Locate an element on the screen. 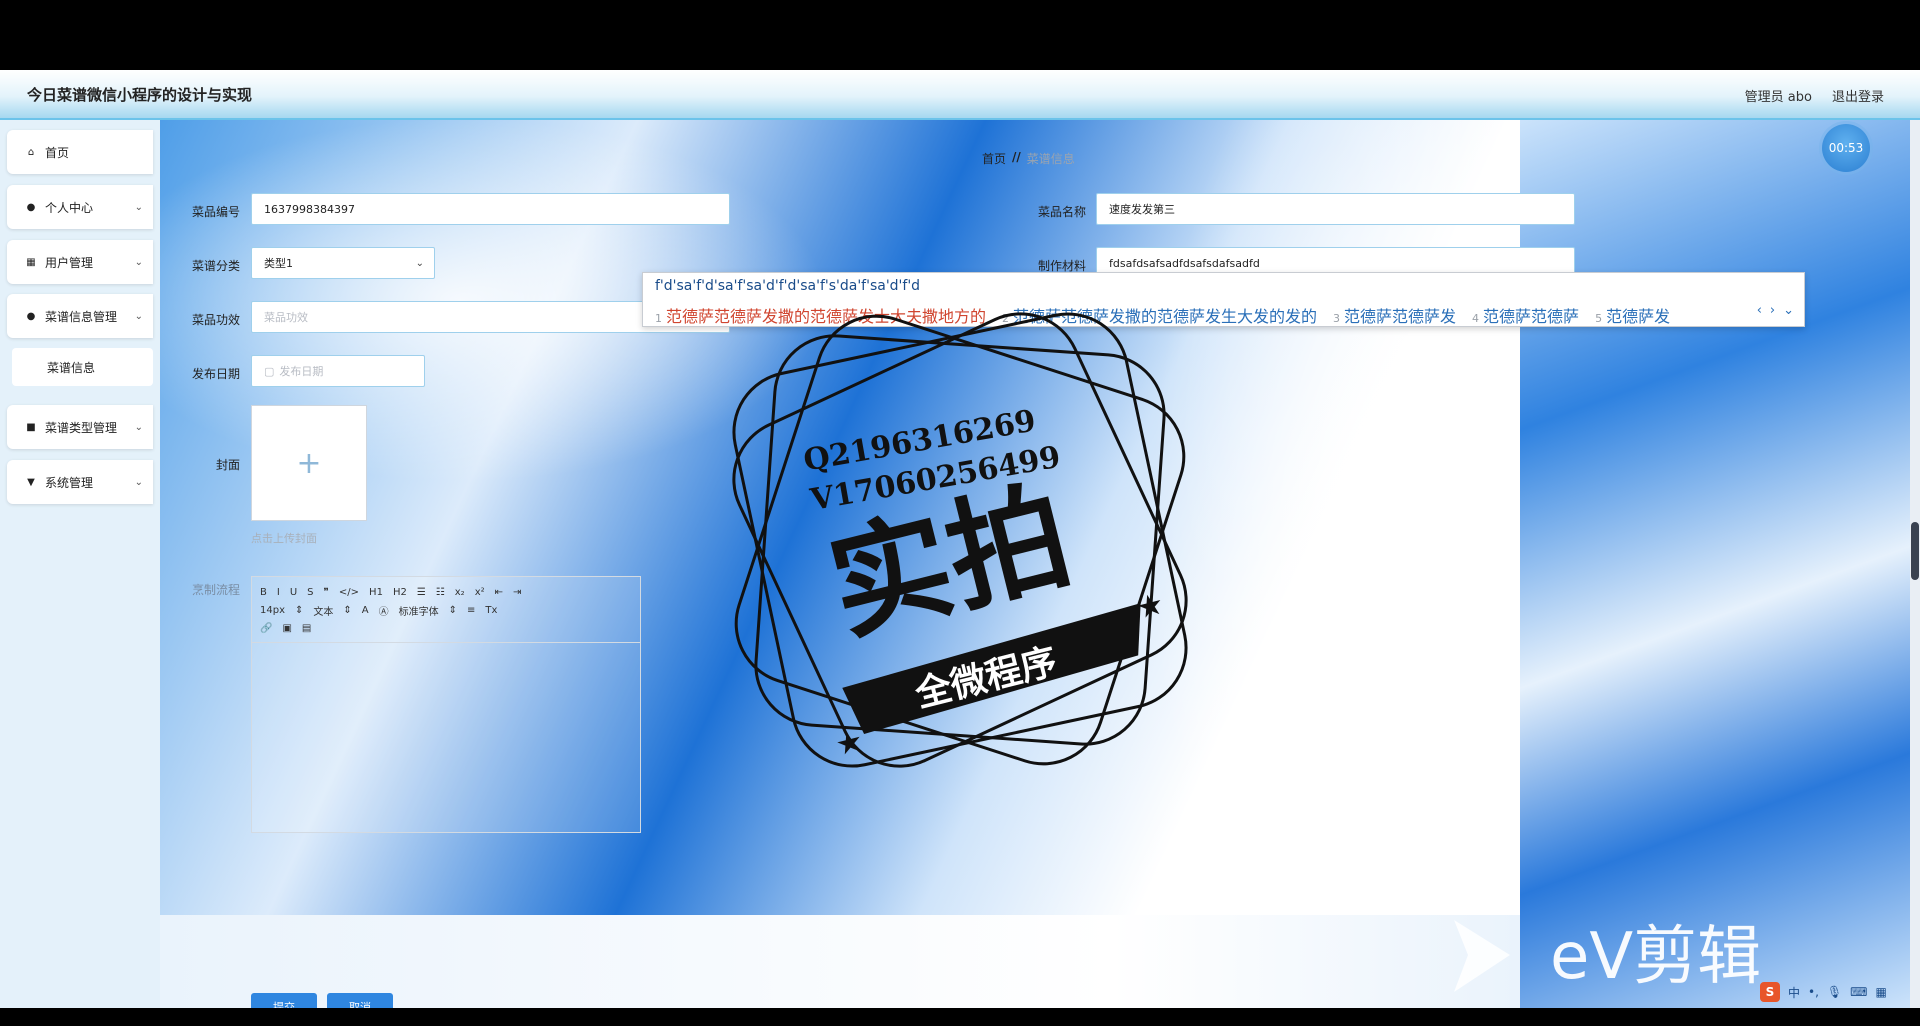 The width and height of the screenshot is (1920, 1026). category-select: 类型1 ⌄ is located at coordinates (343, 263).